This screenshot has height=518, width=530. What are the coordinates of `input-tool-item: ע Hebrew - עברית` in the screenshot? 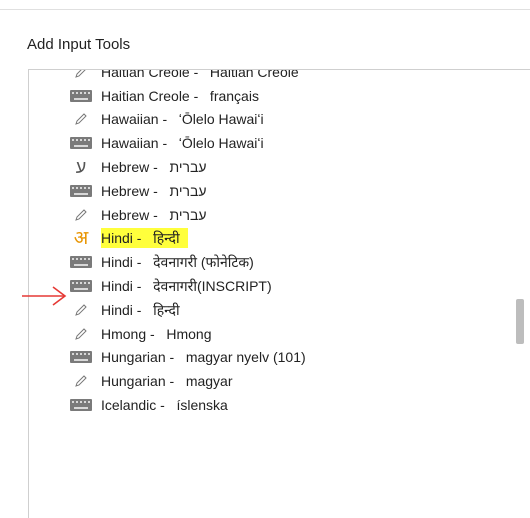 It's located at (279, 167).